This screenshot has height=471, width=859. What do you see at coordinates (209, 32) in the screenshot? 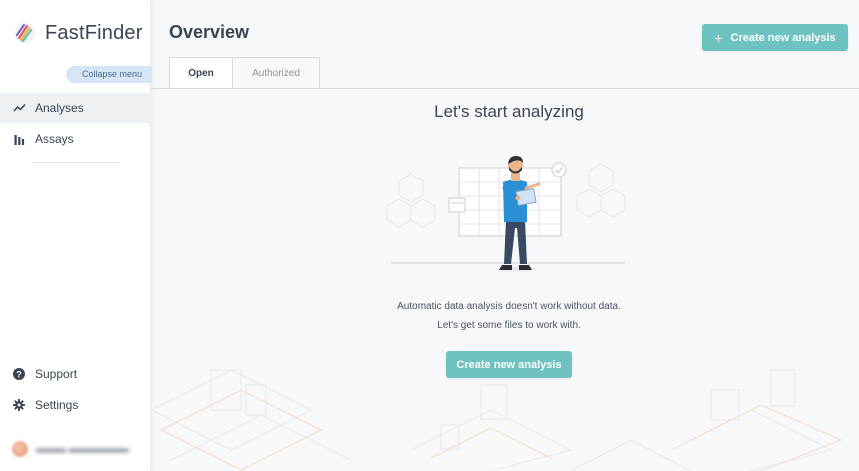
I see `page-title: Overview` at bounding box center [209, 32].